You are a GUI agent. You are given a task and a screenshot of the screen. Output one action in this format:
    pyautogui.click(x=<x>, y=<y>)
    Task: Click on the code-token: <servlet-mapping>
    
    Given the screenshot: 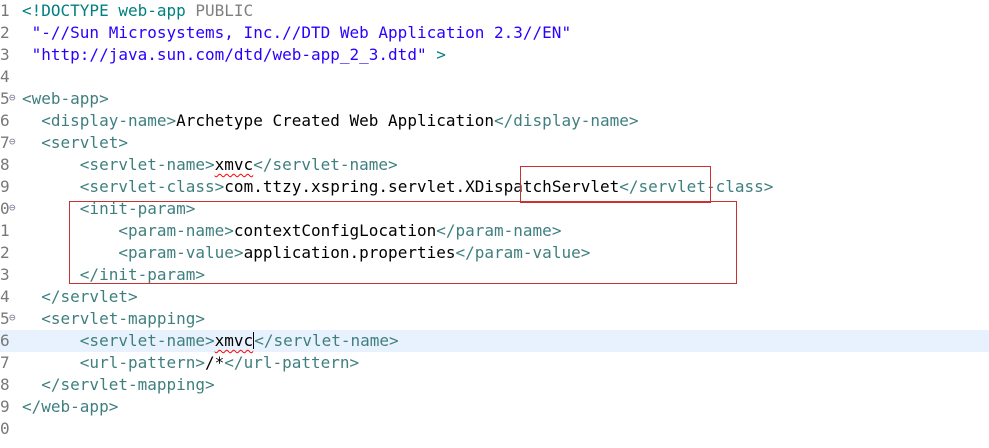 What is the action you would take?
    pyautogui.click(x=123, y=318)
    